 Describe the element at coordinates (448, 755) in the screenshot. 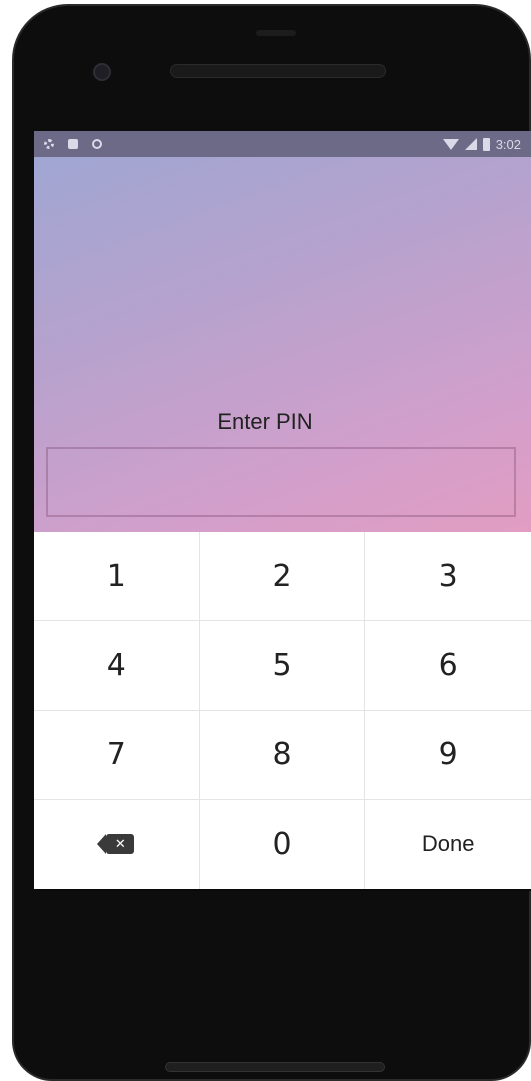

I see `key-9: 9` at that location.